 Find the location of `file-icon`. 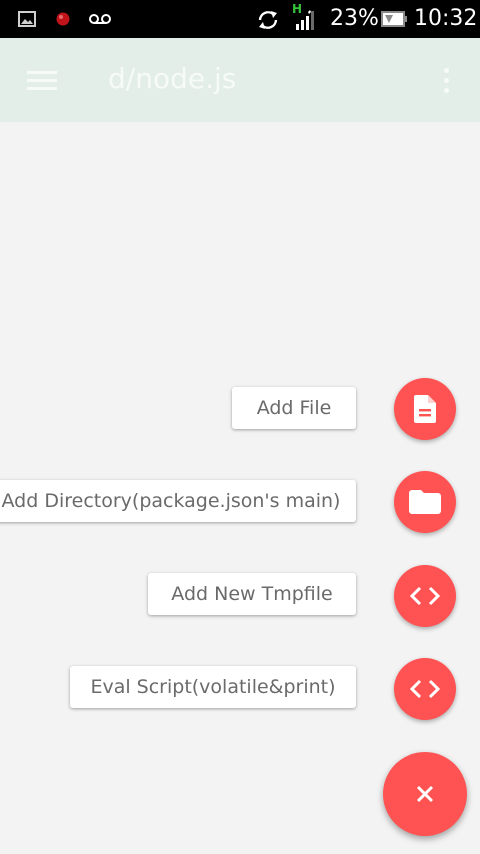

file-icon is located at coordinates (425, 409).